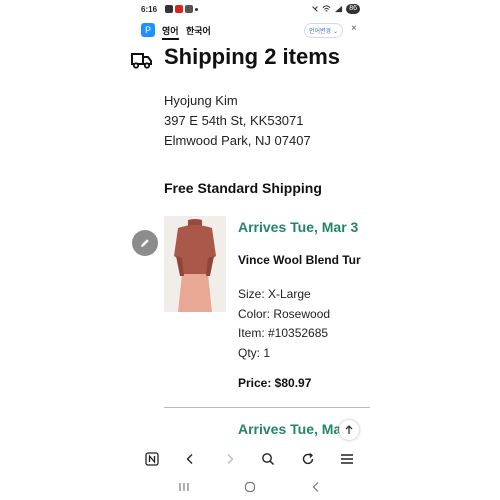  What do you see at coordinates (250, 30) in the screenshot?
I see `translate-bar: P 영어 한국어 언어변경 ⌄ ×` at bounding box center [250, 30].